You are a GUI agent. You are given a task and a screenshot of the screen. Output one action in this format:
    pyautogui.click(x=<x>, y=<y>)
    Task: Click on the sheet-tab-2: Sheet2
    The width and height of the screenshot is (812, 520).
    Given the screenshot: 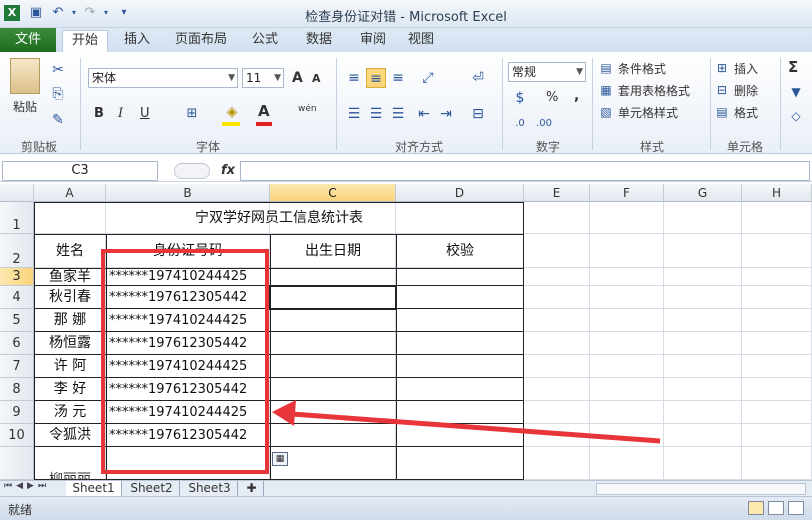 What is the action you would take?
    pyautogui.click(x=152, y=489)
    